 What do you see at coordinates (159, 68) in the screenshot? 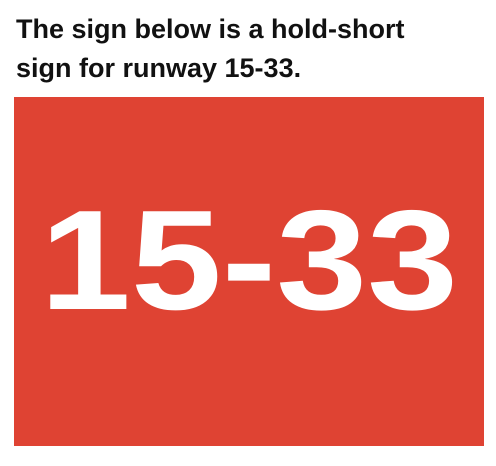
I see `caption-line-2: sign for runway 15-33.` at bounding box center [159, 68].